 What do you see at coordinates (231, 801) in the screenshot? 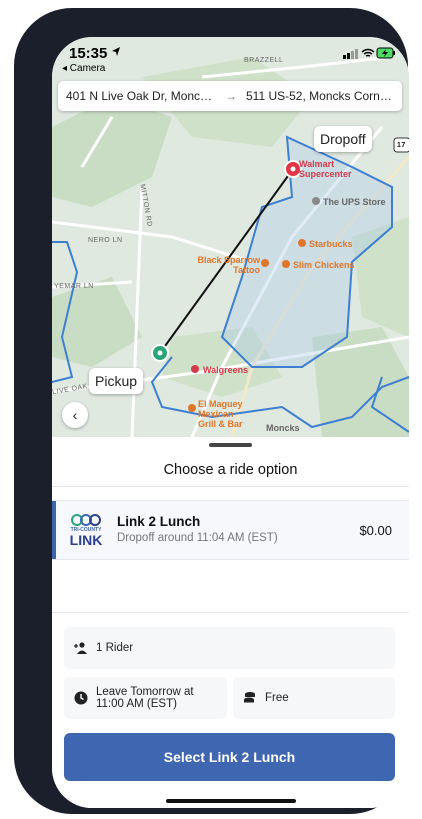
I see `home-indicator` at bounding box center [231, 801].